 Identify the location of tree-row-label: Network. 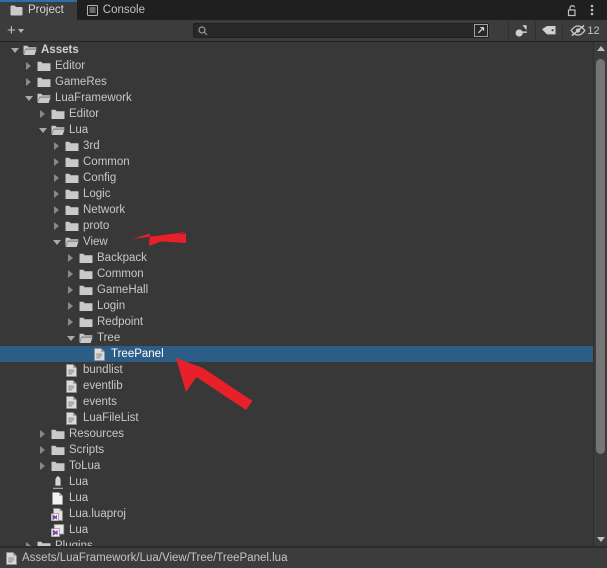
(104, 210).